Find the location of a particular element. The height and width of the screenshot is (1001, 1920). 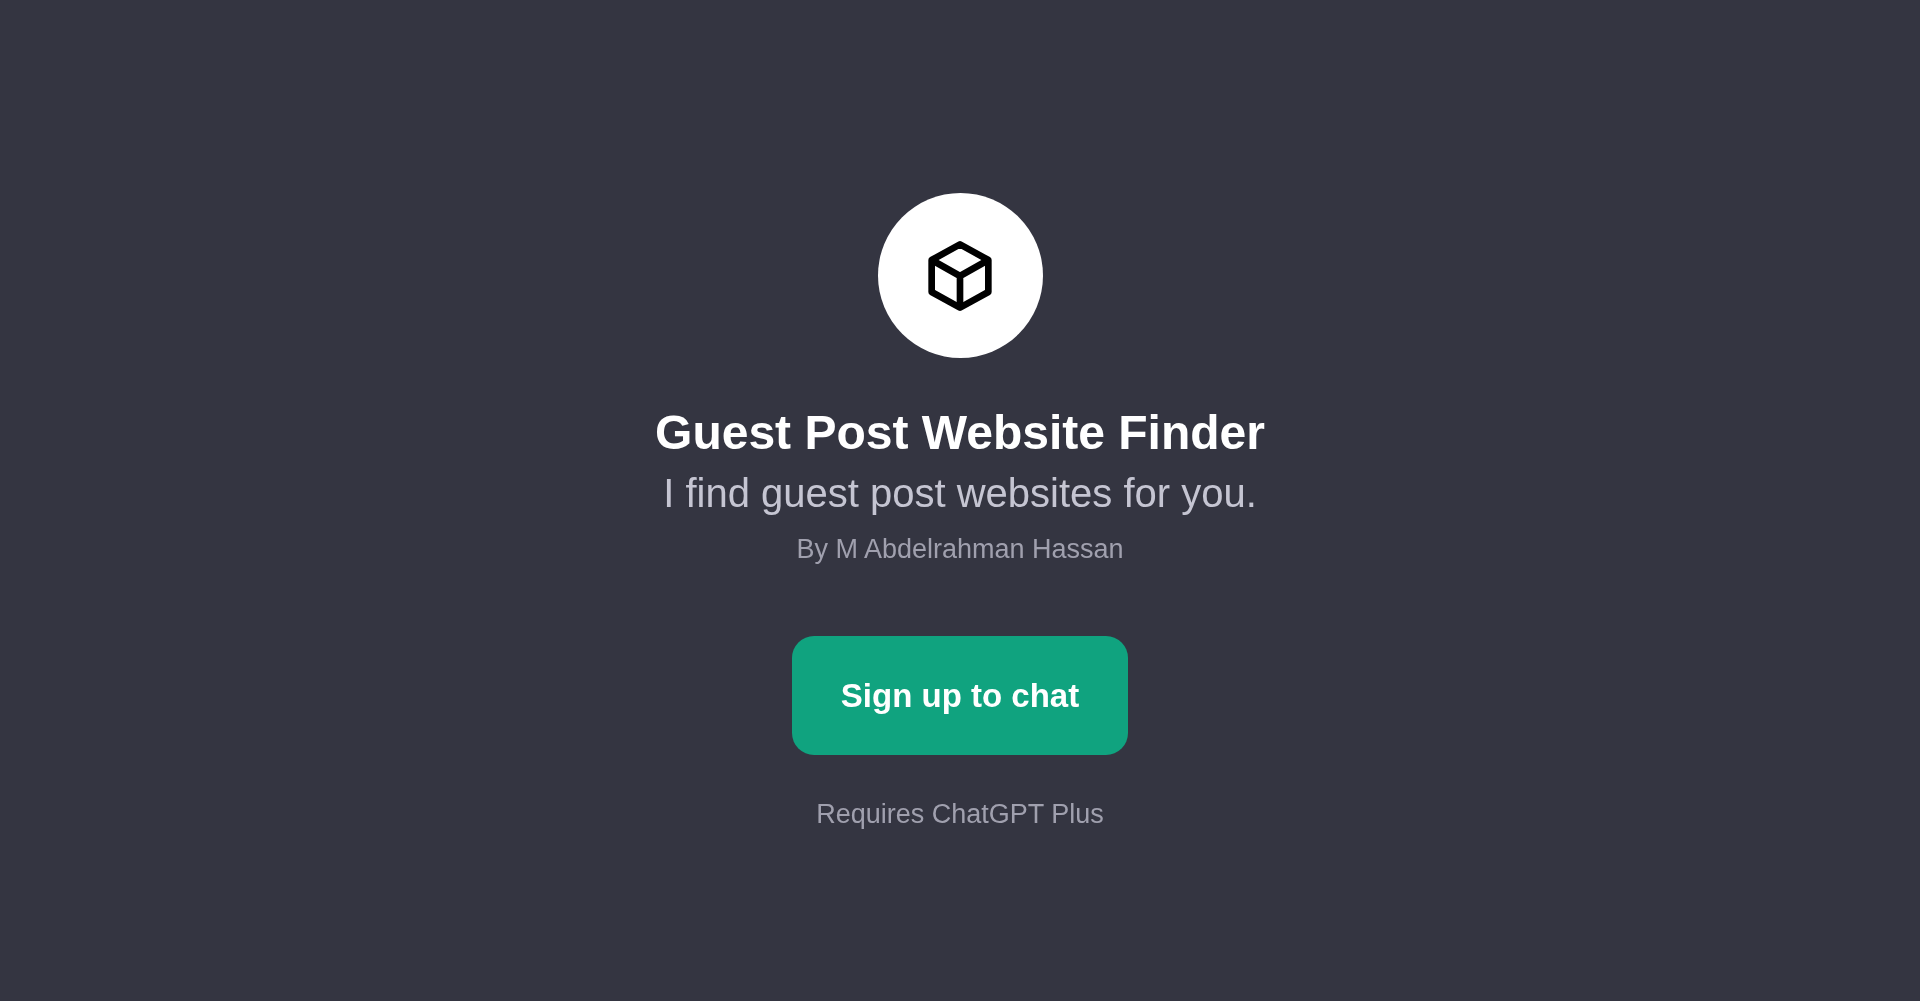

gpt-title: Guest Post Website Finder is located at coordinates (960, 433).